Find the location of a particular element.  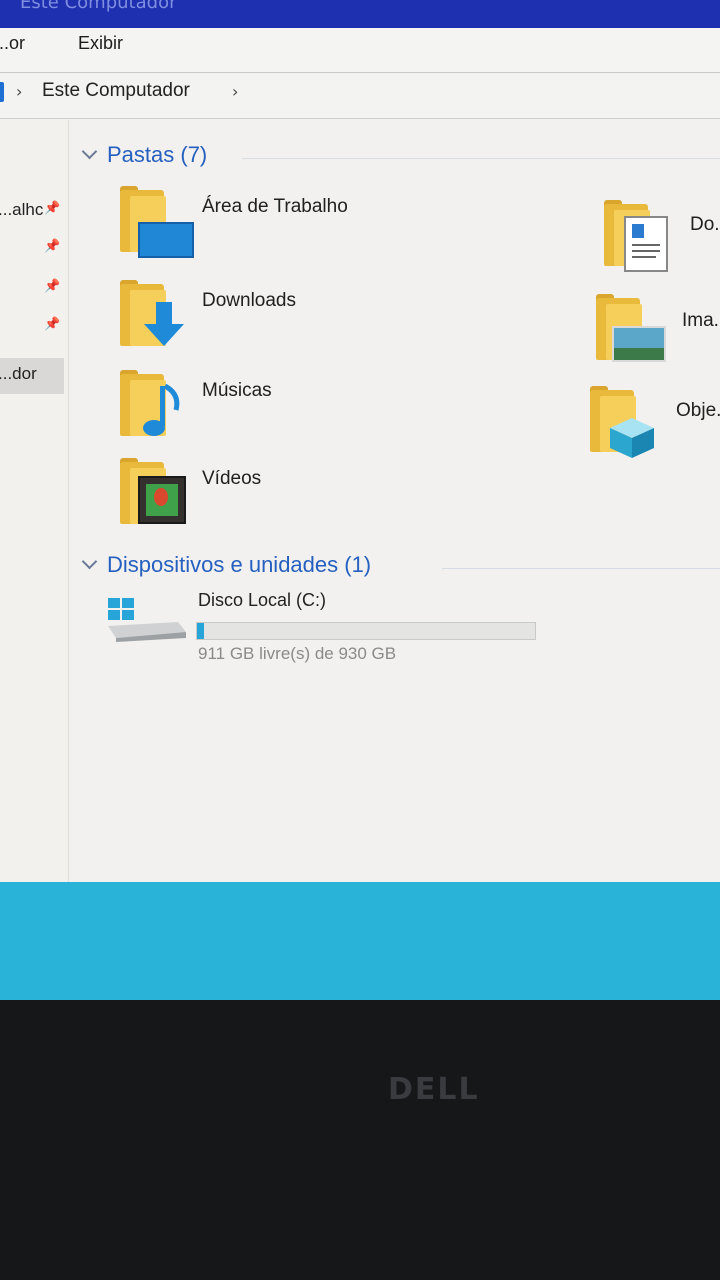

navigation-pane: ...alhc 📌 📌 📌 📌 ...dor is located at coordinates (34, 510).